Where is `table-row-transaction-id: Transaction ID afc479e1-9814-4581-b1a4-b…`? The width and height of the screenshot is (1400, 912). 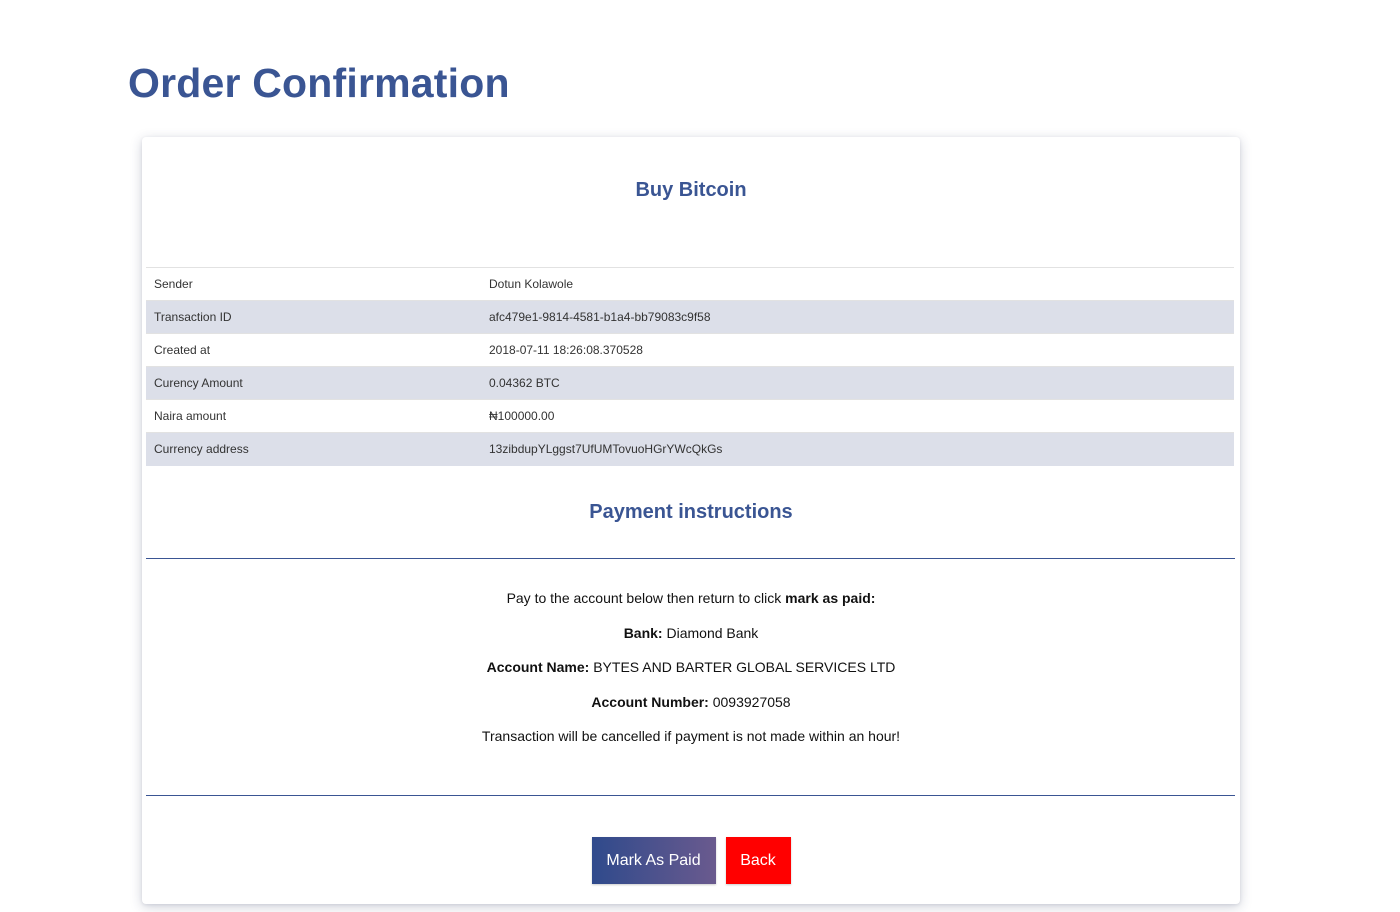 table-row-transaction-id: Transaction ID afc479e1-9814-4581-b1a4-b… is located at coordinates (690, 317).